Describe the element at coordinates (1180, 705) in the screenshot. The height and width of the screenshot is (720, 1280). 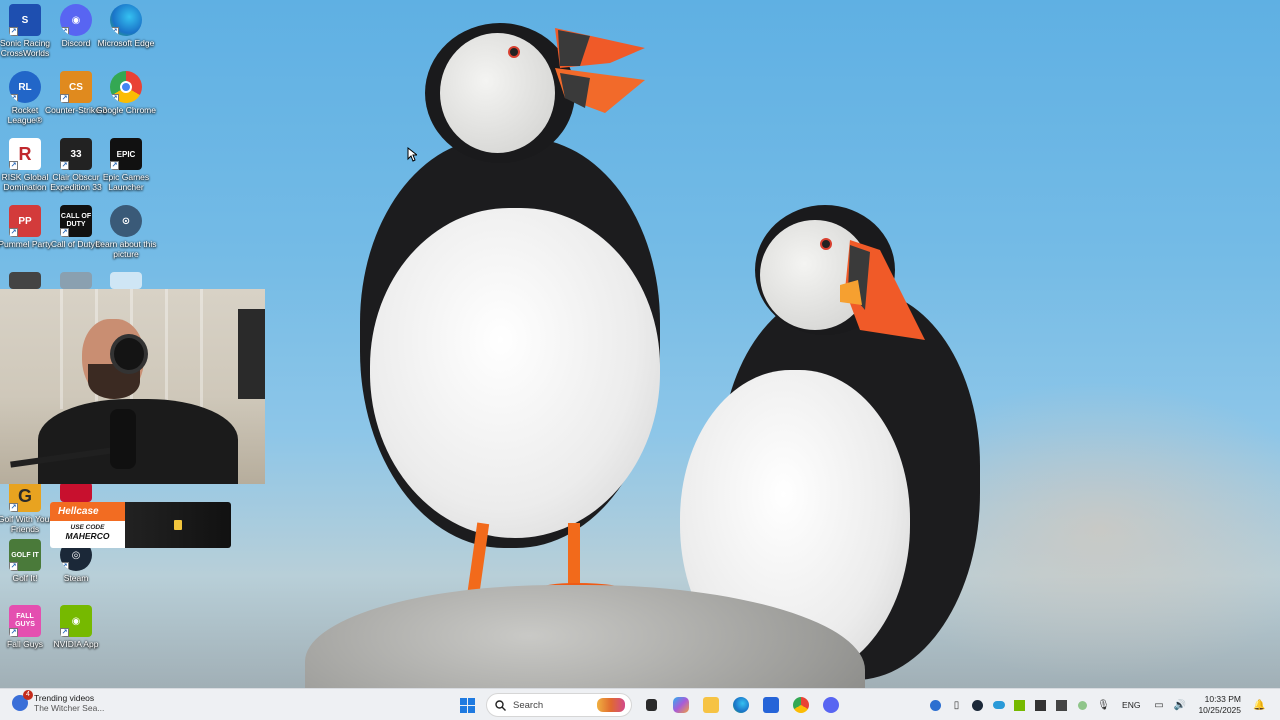
I see `volume-icon: 🔊` at that location.